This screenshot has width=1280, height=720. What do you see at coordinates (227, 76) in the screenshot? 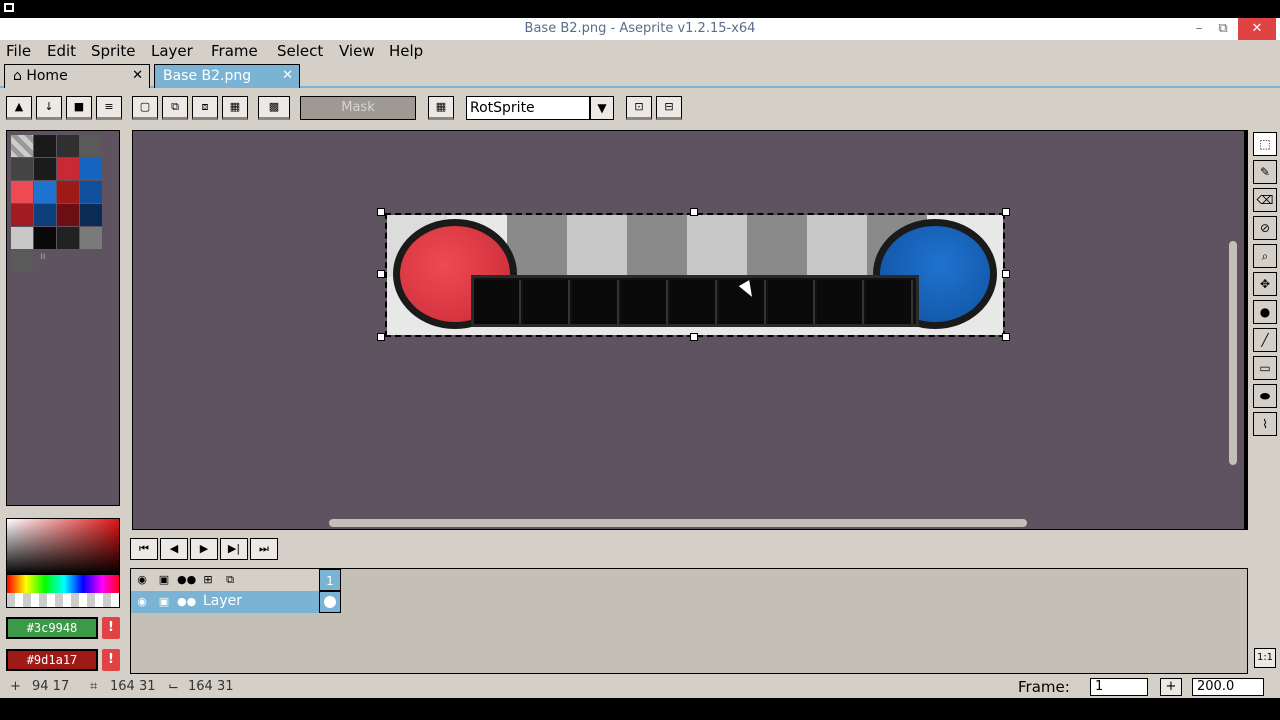
I see `tab-base-b2: Base B2.png ✕` at bounding box center [227, 76].